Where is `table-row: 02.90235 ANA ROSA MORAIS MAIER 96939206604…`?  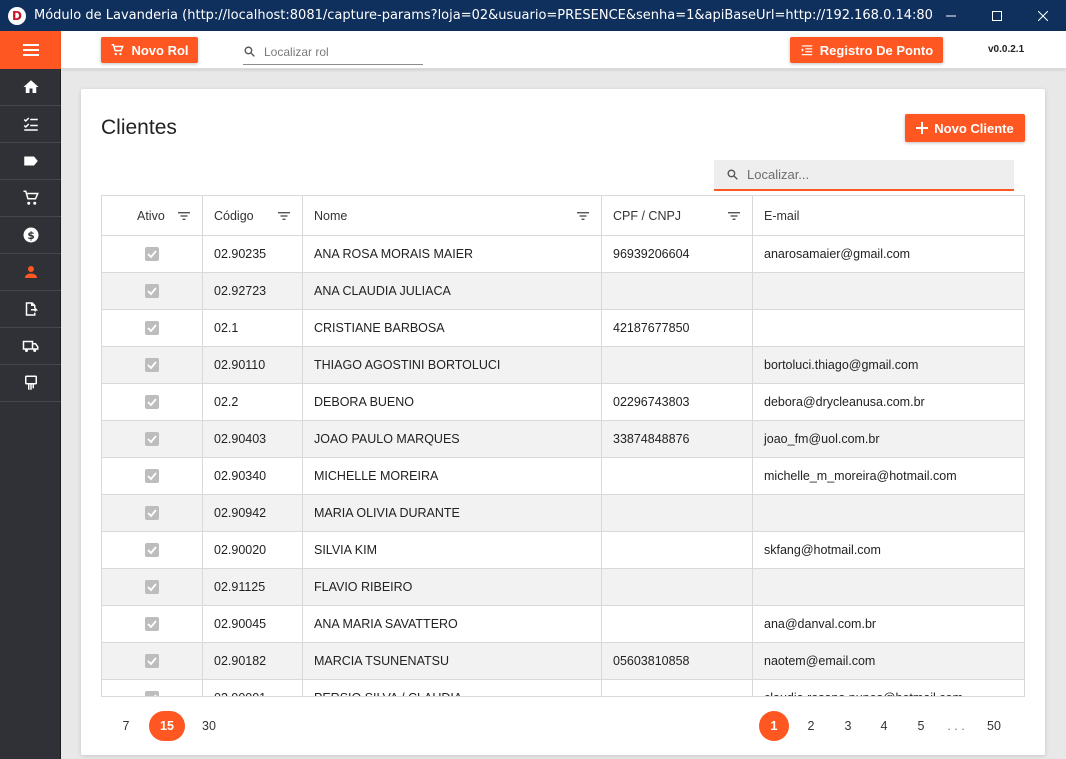
table-row: 02.90235 ANA ROSA MORAIS MAIER 96939206604… is located at coordinates (563, 254).